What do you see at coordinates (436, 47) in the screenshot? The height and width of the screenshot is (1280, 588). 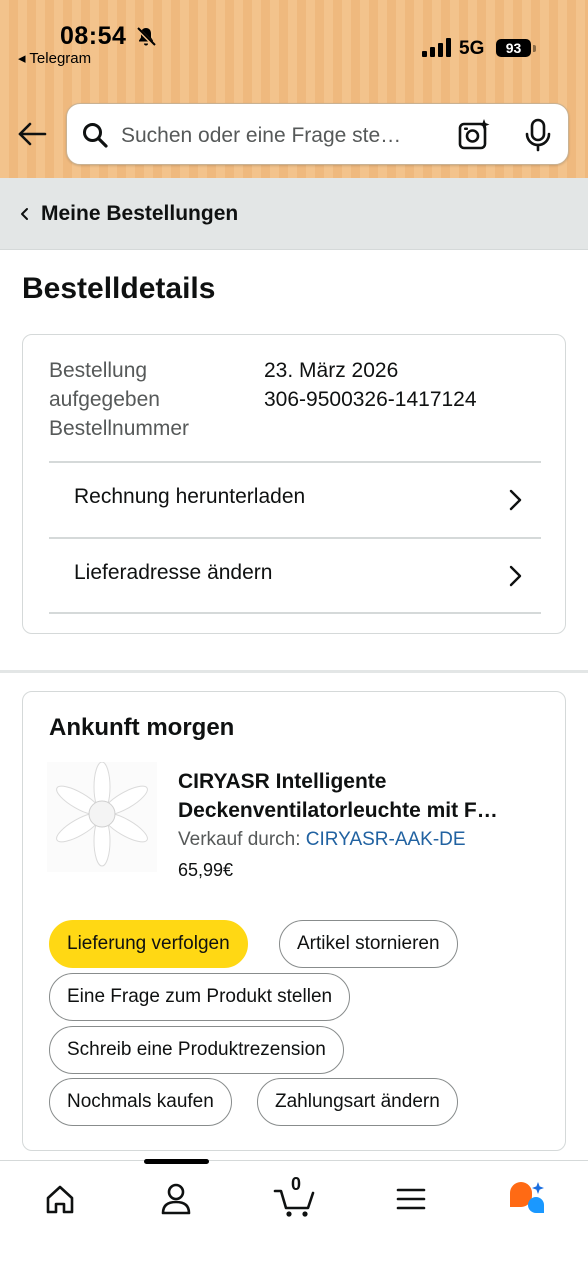 I see `signal-icon` at bounding box center [436, 47].